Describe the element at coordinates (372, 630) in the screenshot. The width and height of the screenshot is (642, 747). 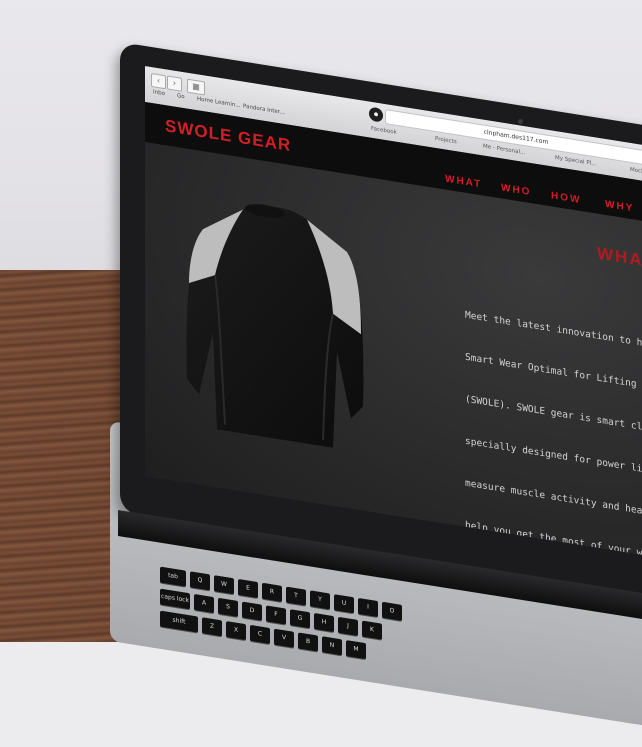
I see `key: K` at that location.